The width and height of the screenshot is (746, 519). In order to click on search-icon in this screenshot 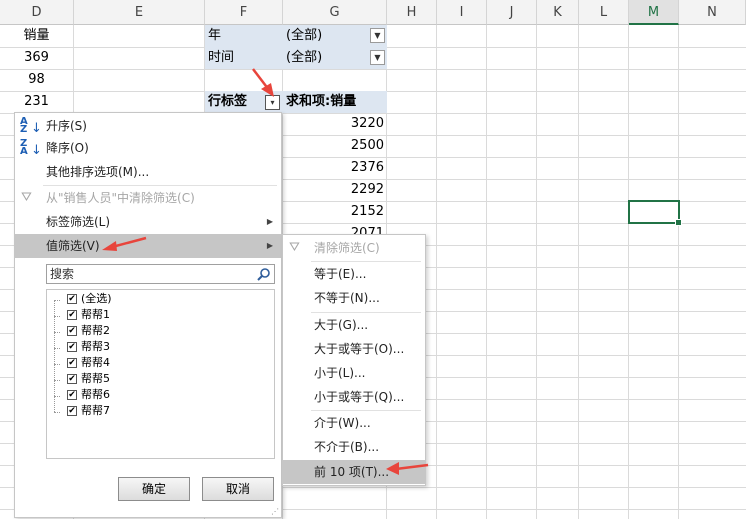, I will do `click(263, 274)`.